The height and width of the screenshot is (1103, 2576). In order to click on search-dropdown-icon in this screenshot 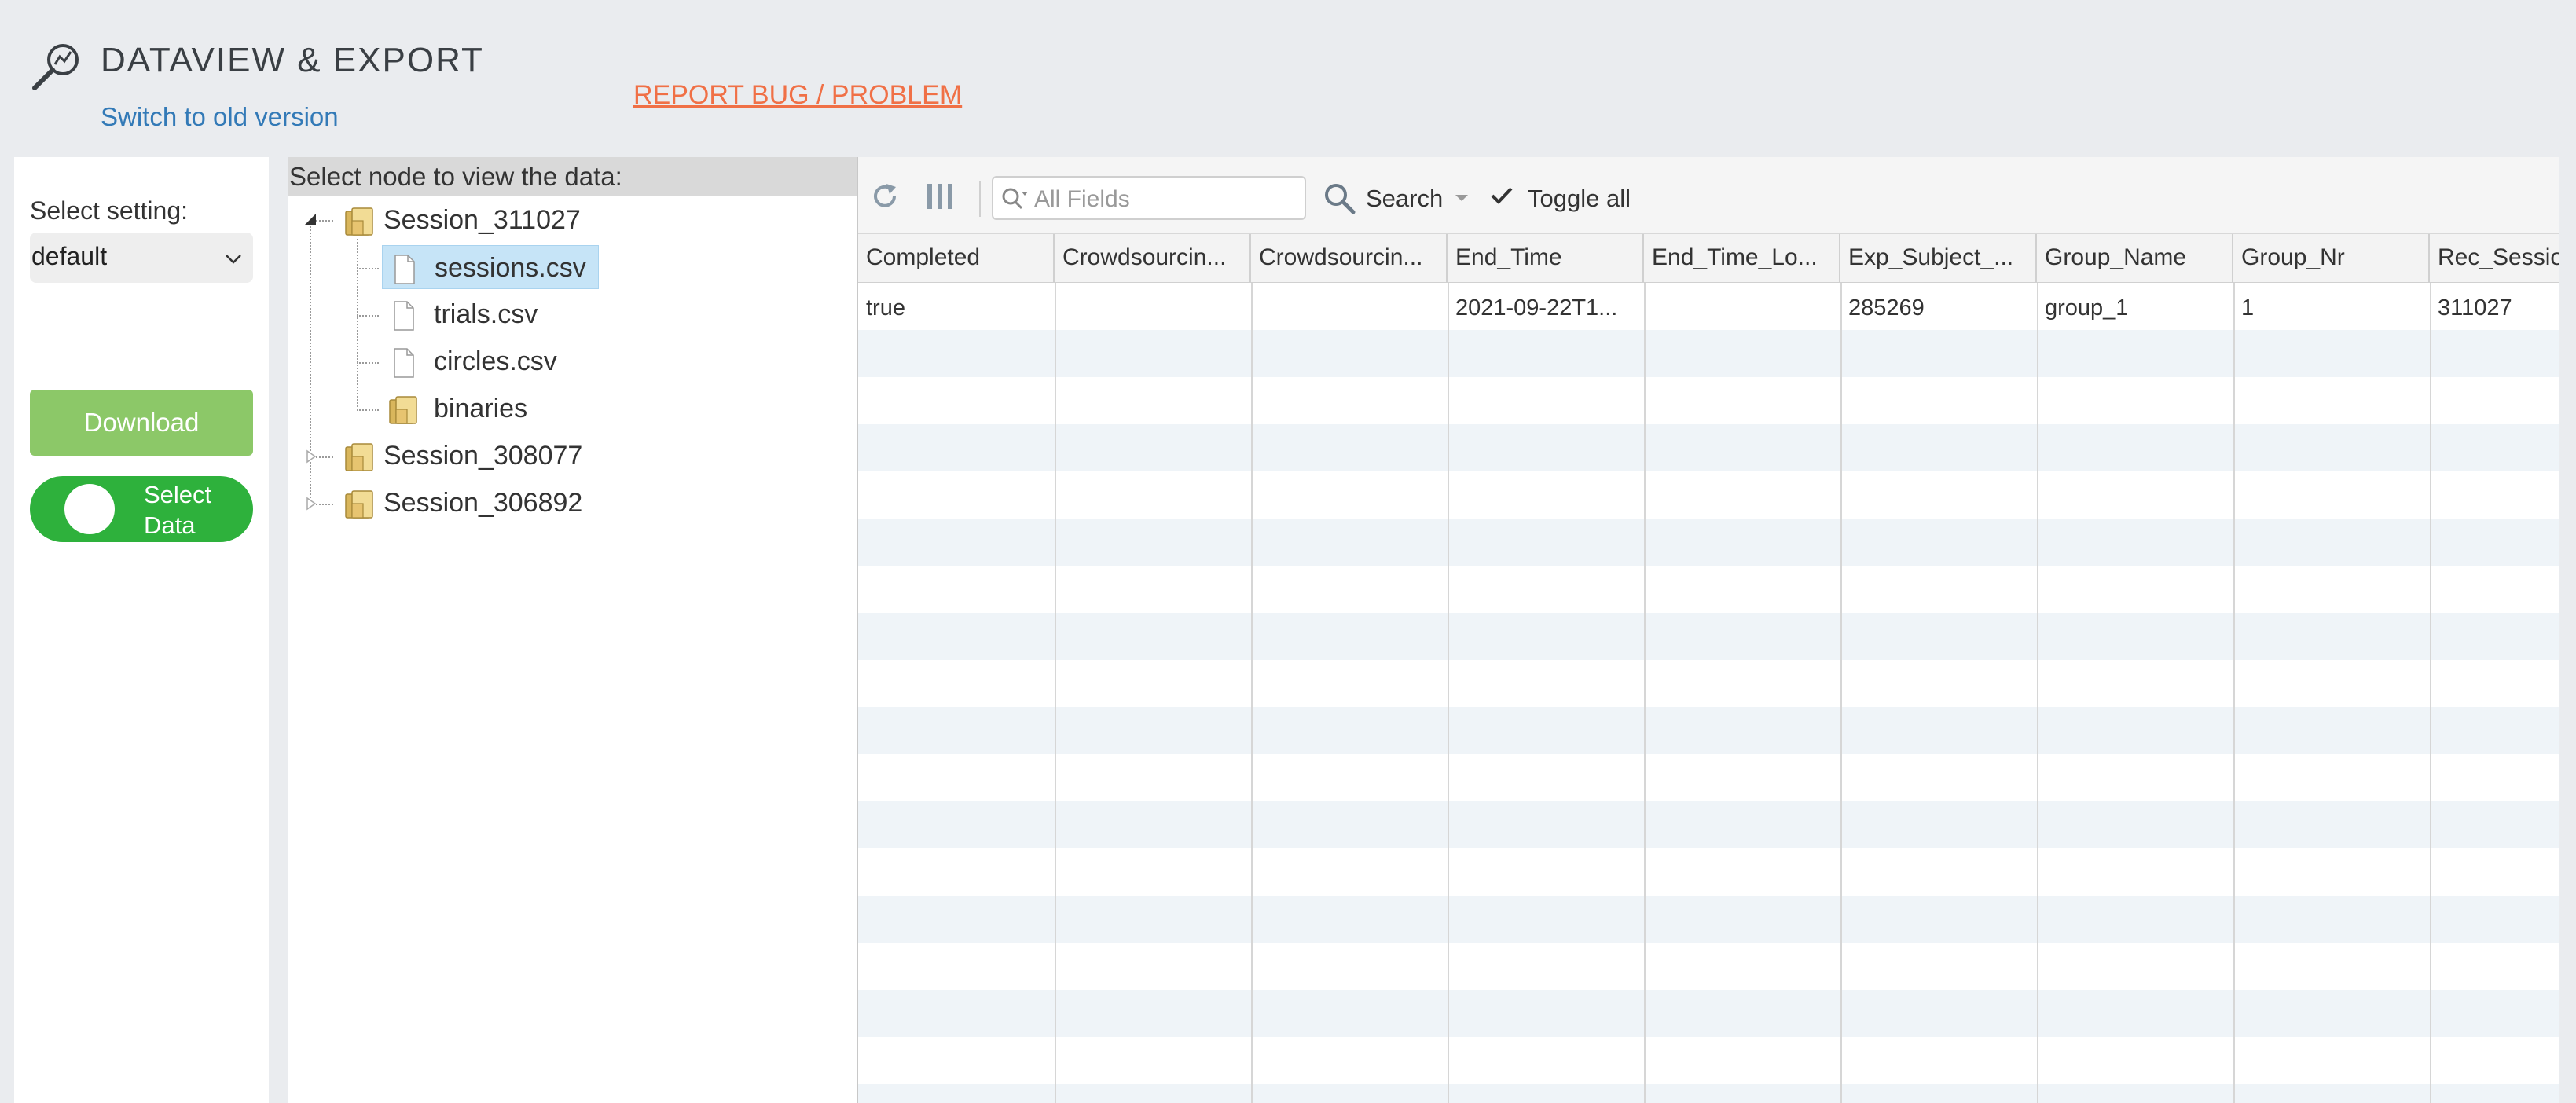, I will do `click(1014, 199)`.